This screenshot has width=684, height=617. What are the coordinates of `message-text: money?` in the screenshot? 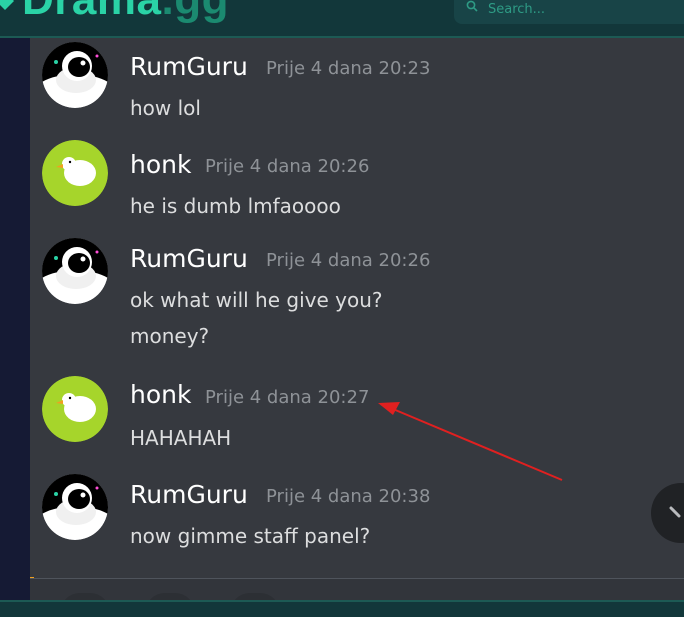 It's located at (170, 336).